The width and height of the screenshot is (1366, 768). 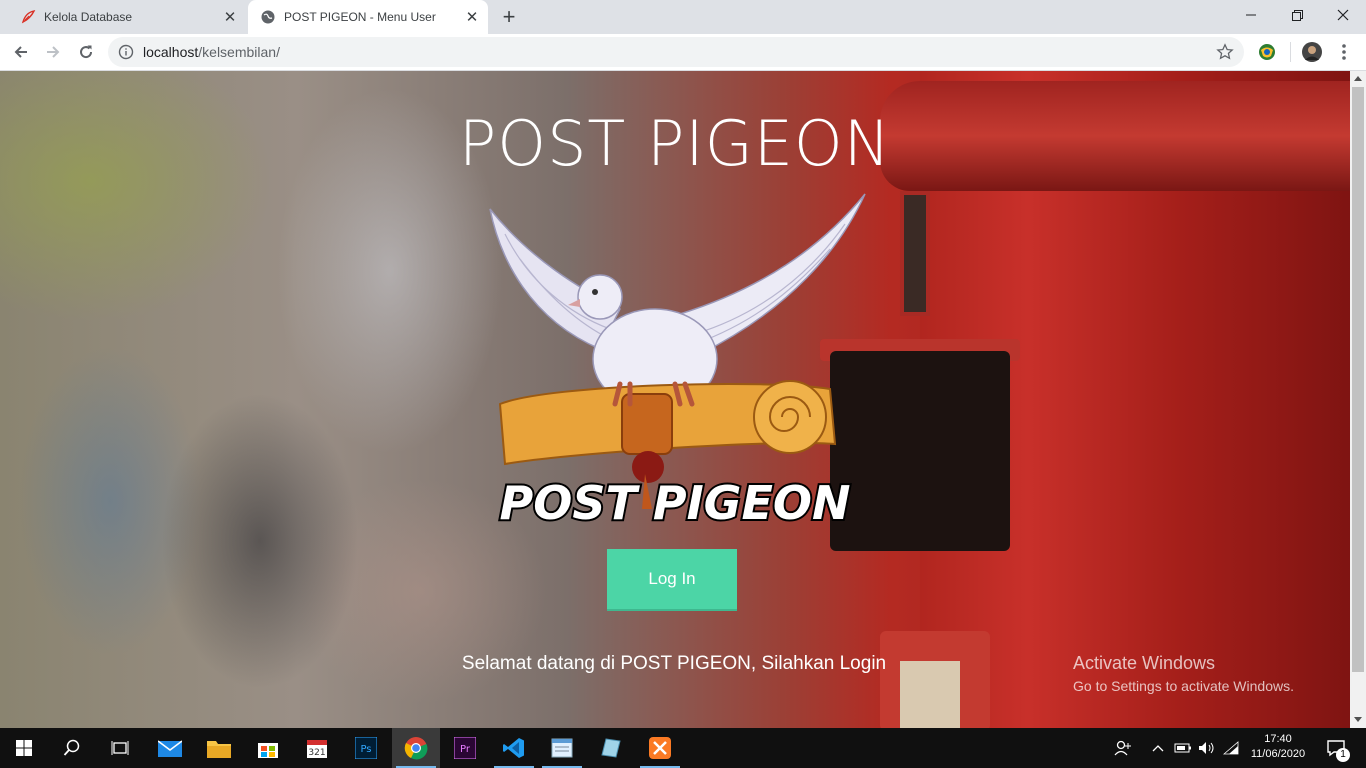 I want to click on taskbar-notepad, so click(x=562, y=748).